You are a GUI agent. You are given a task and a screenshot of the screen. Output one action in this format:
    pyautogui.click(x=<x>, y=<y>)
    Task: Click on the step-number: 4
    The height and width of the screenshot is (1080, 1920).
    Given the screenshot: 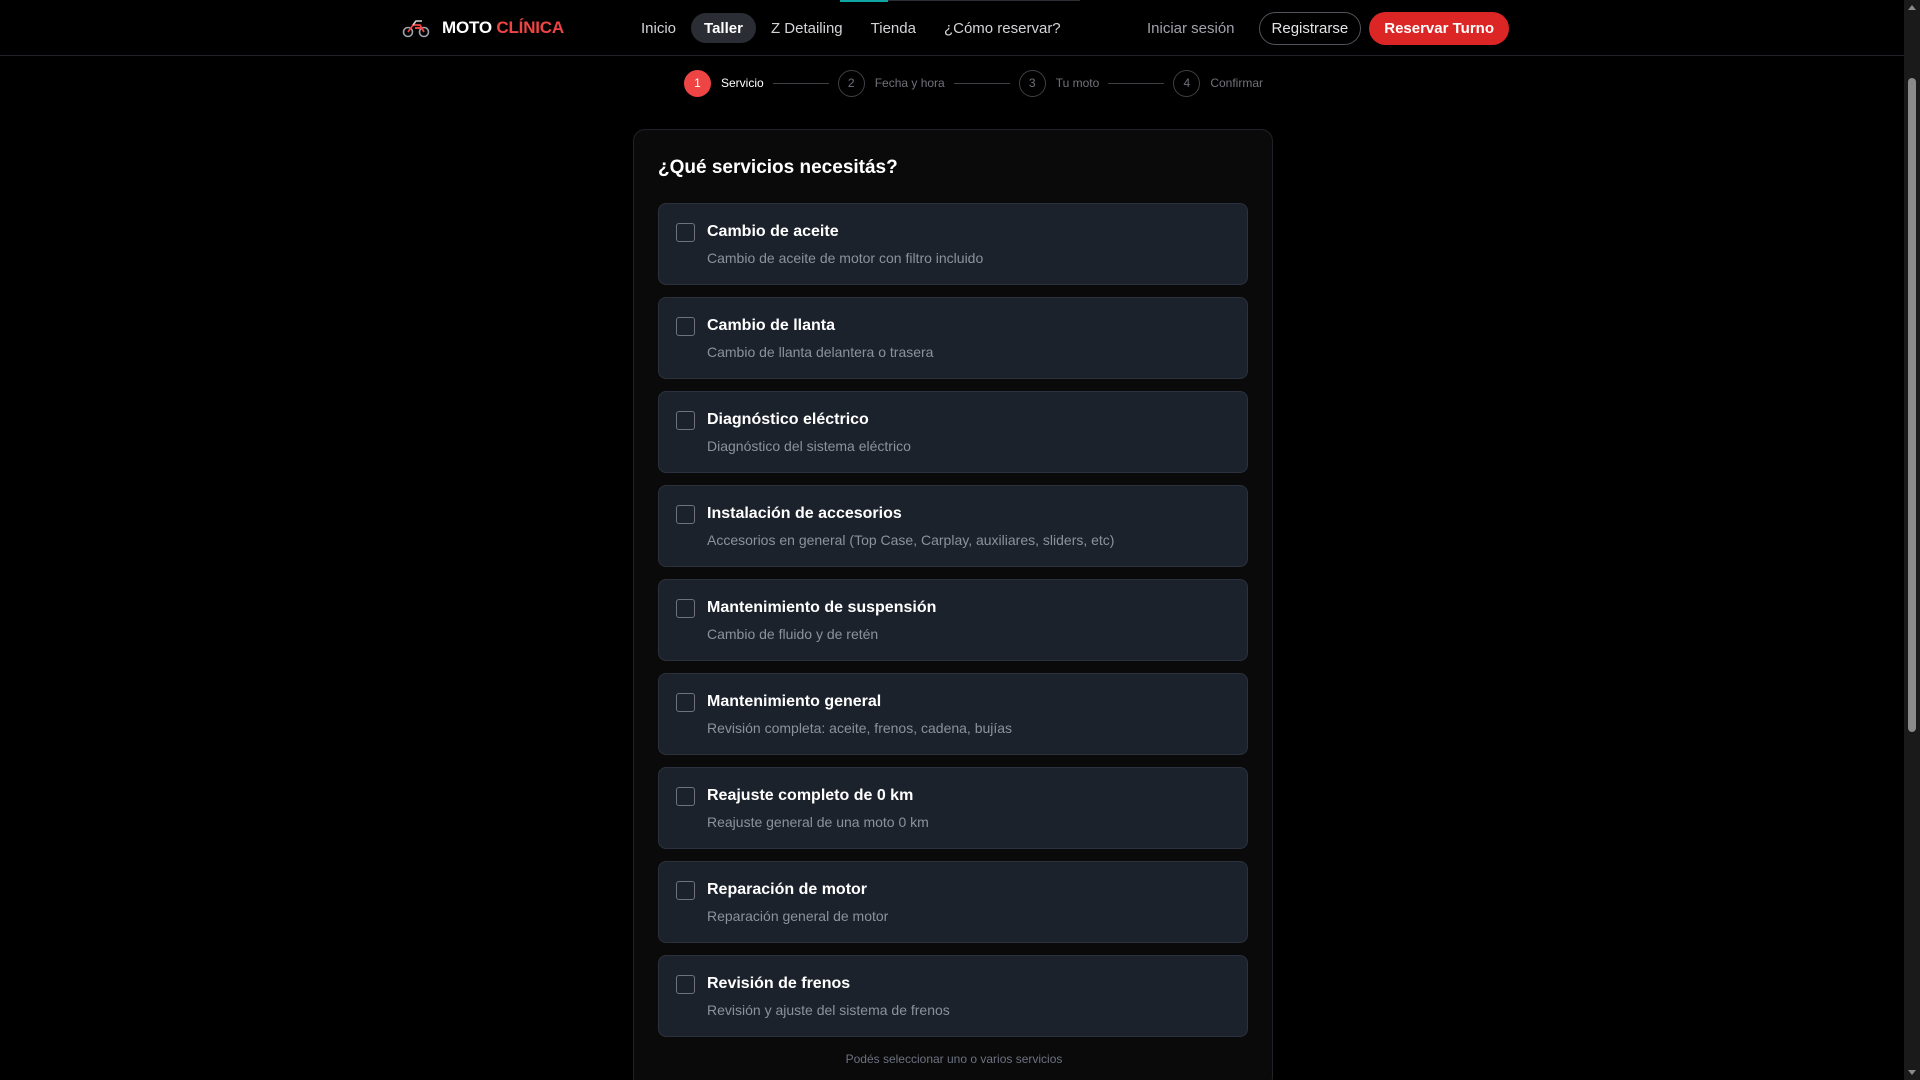 What is the action you would take?
    pyautogui.click(x=1187, y=83)
    